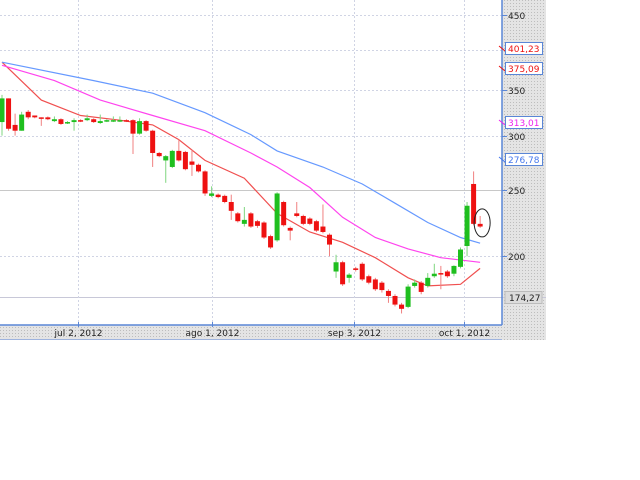  What do you see at coordinates (524, 50) in the screenshot?
I see `value-label: 401,23` at bounding box center [524, 50].